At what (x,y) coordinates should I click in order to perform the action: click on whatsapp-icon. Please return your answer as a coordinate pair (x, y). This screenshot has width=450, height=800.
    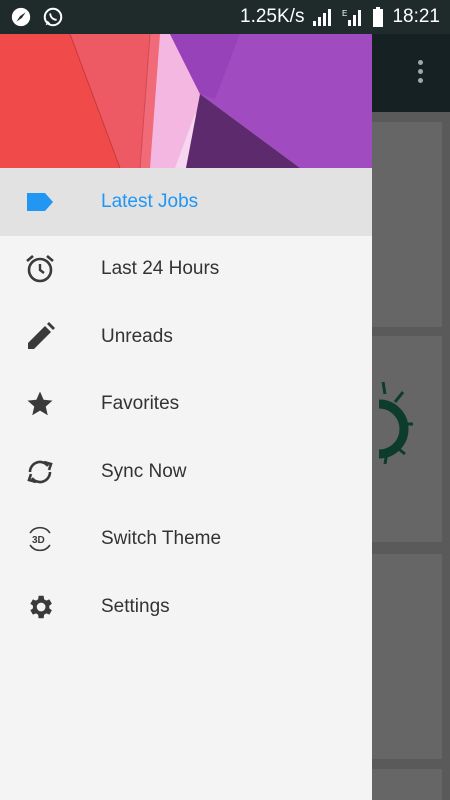
    Looking at the image, I should click on (53, 17).